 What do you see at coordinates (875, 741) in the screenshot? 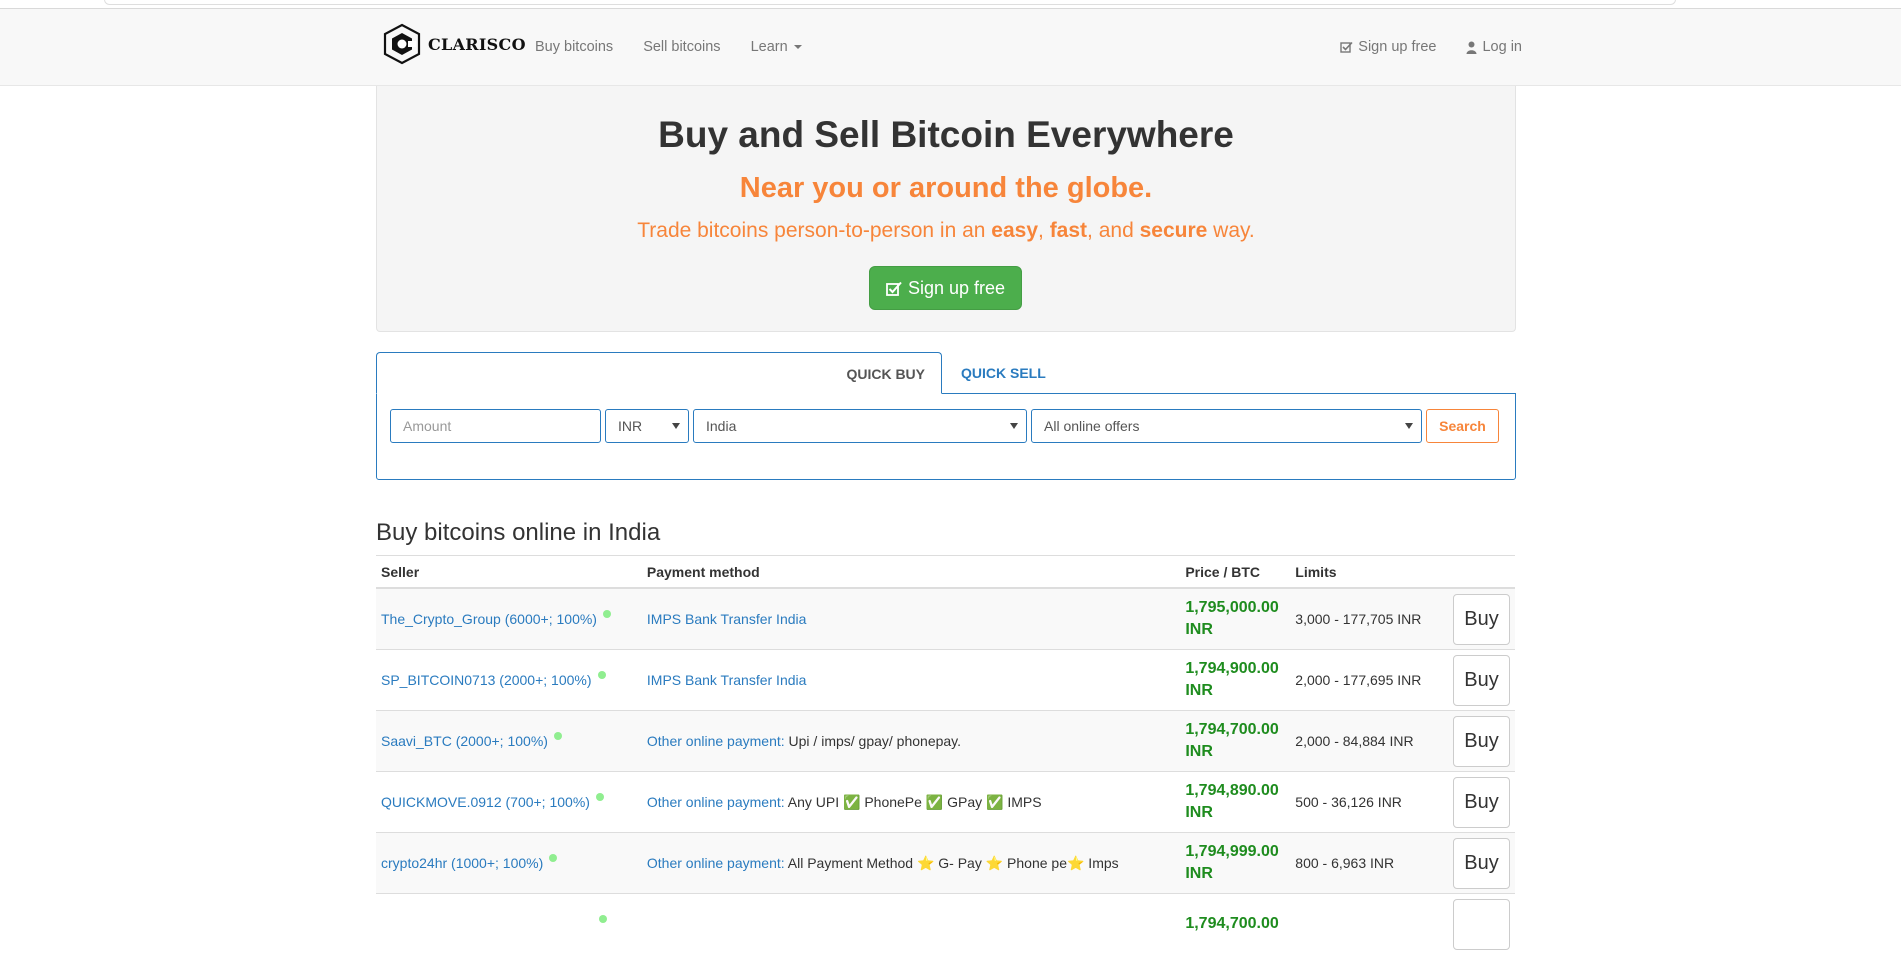
I see `payment-description: Upi / imps/ gpay/ phonepay.` at bounding box center [875, 741].